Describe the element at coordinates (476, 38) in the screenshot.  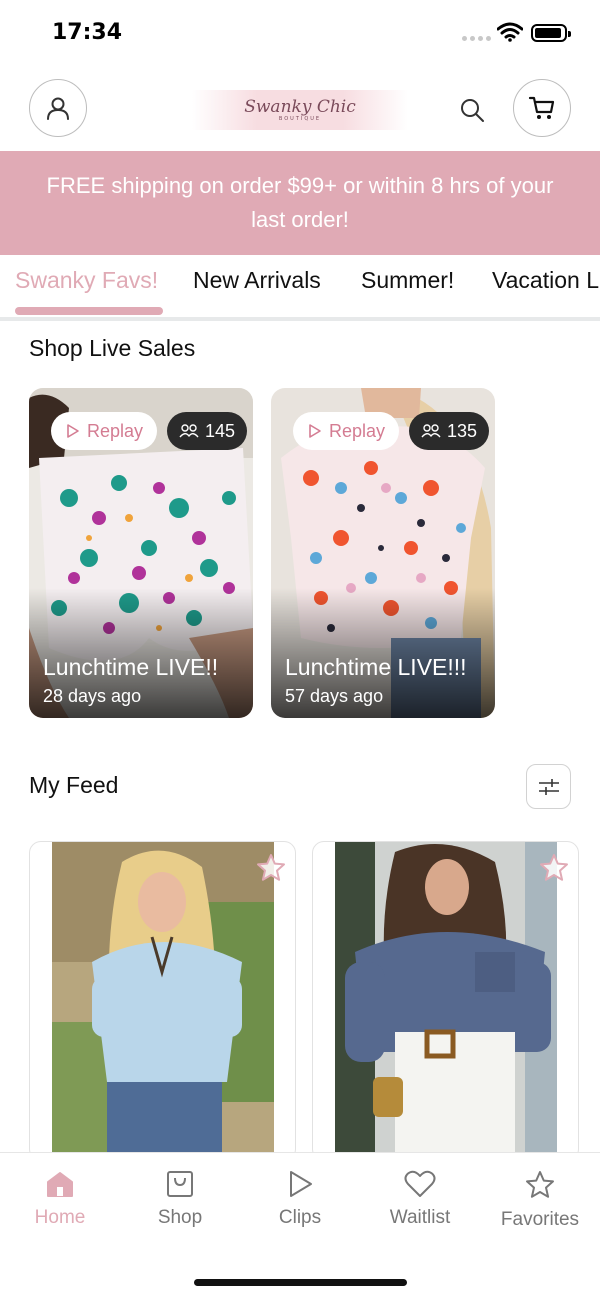
I see `signal-dots-icon` at that location.